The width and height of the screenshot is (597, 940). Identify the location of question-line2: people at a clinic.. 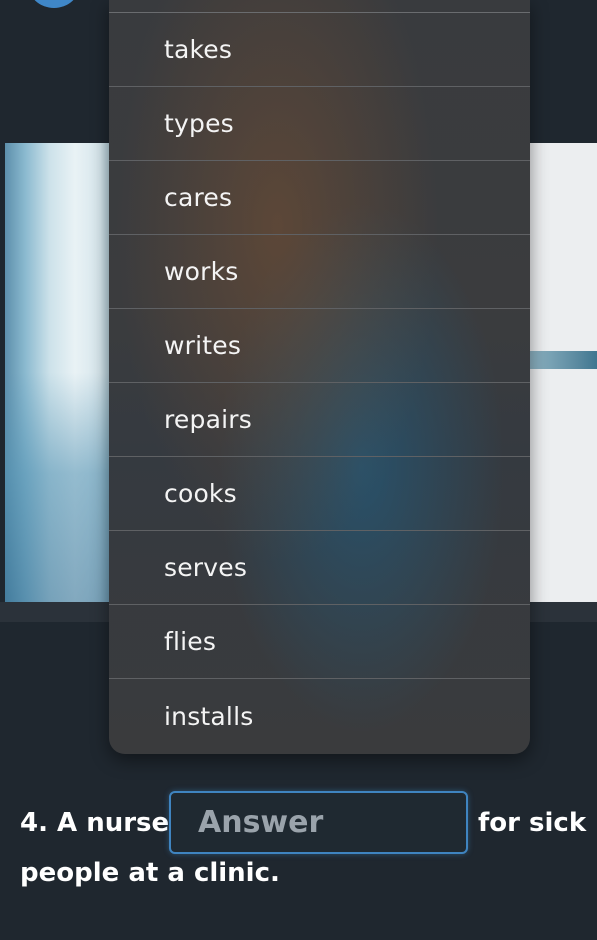
(150, 873).